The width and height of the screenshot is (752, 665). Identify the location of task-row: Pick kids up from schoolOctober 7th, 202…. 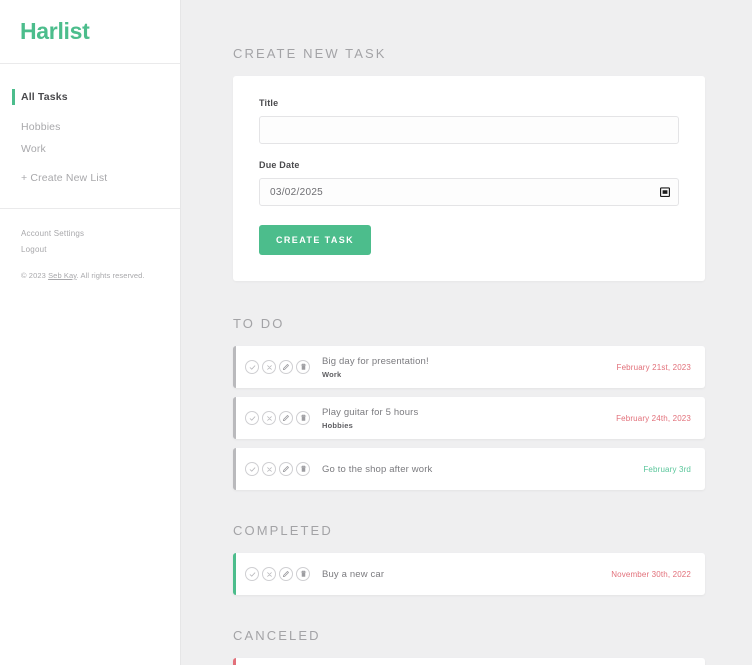
(469, 661).